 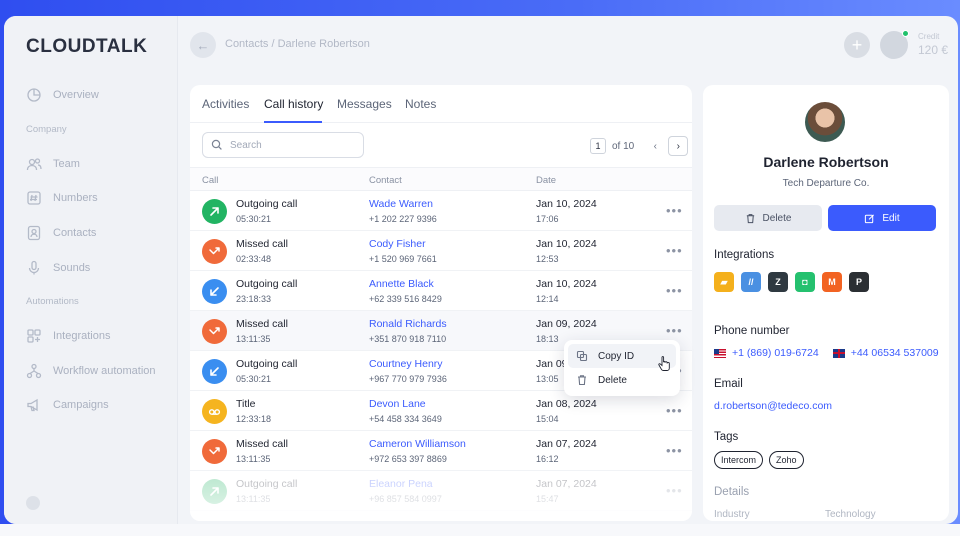 I want to click on freshdesk-icon: ◘, so click(x=805, y=282).